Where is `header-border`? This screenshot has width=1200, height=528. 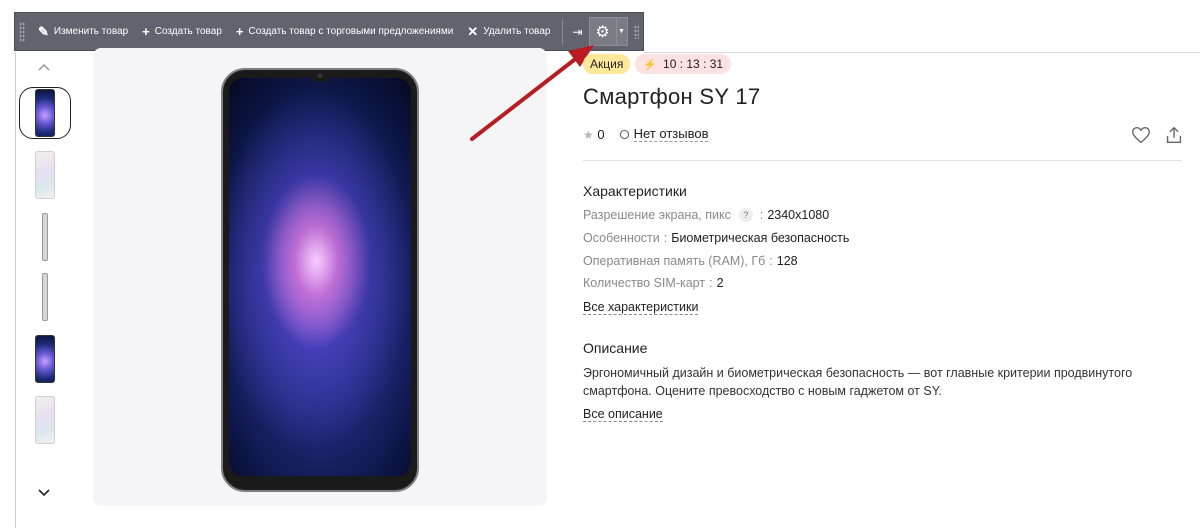
header-border is located at coordinates (922, 52).